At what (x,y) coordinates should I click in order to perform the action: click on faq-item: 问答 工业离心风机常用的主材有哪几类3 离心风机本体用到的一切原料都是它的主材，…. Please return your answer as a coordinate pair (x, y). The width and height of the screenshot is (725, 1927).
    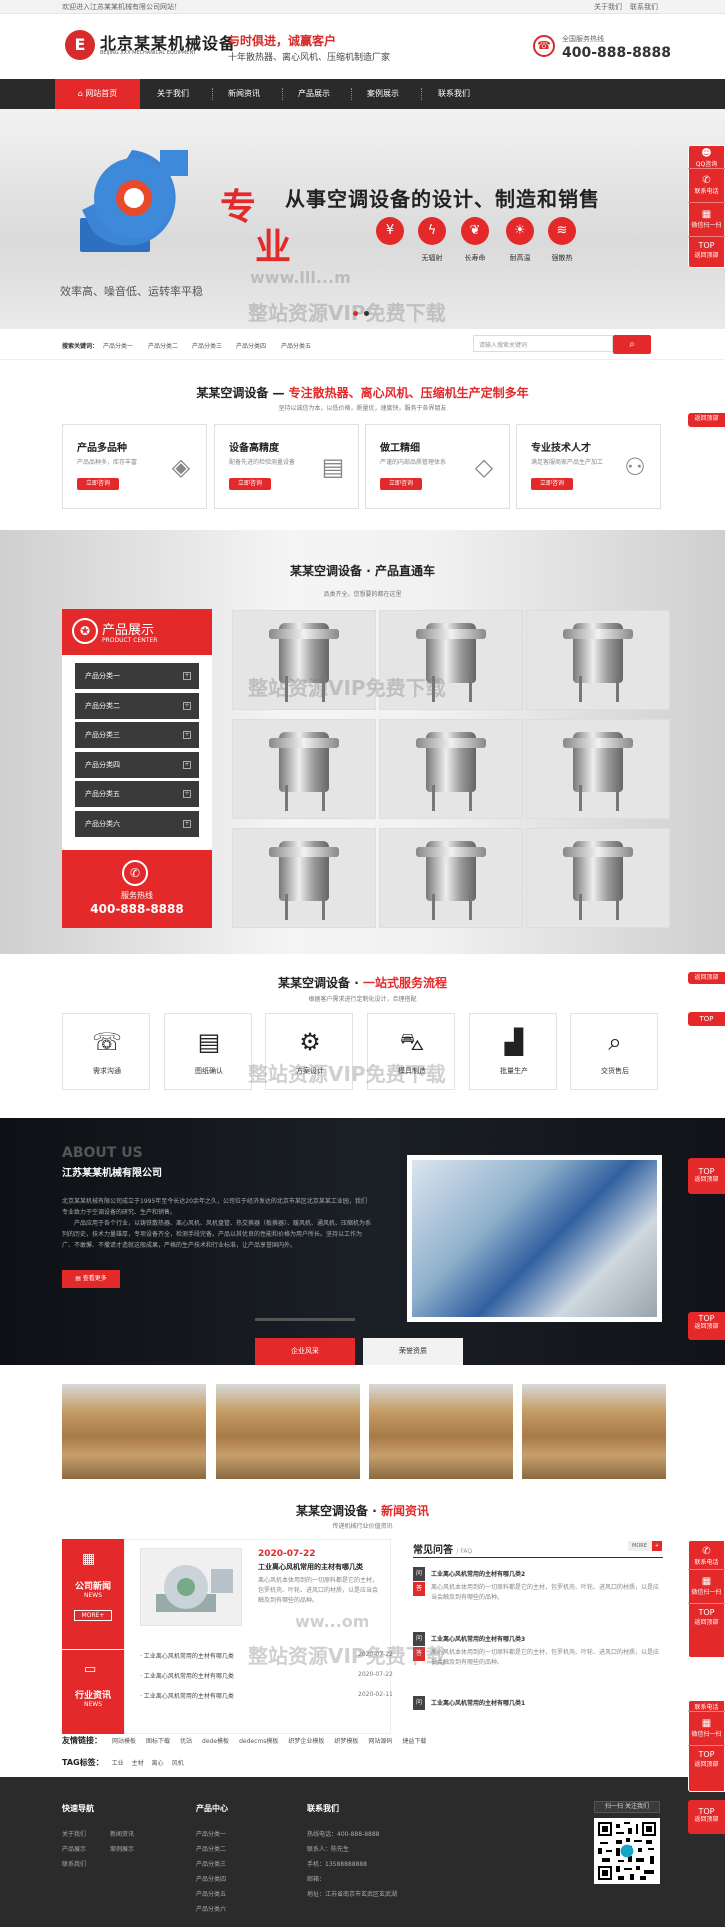
    Looking at the image, I should click on (538, 1654).